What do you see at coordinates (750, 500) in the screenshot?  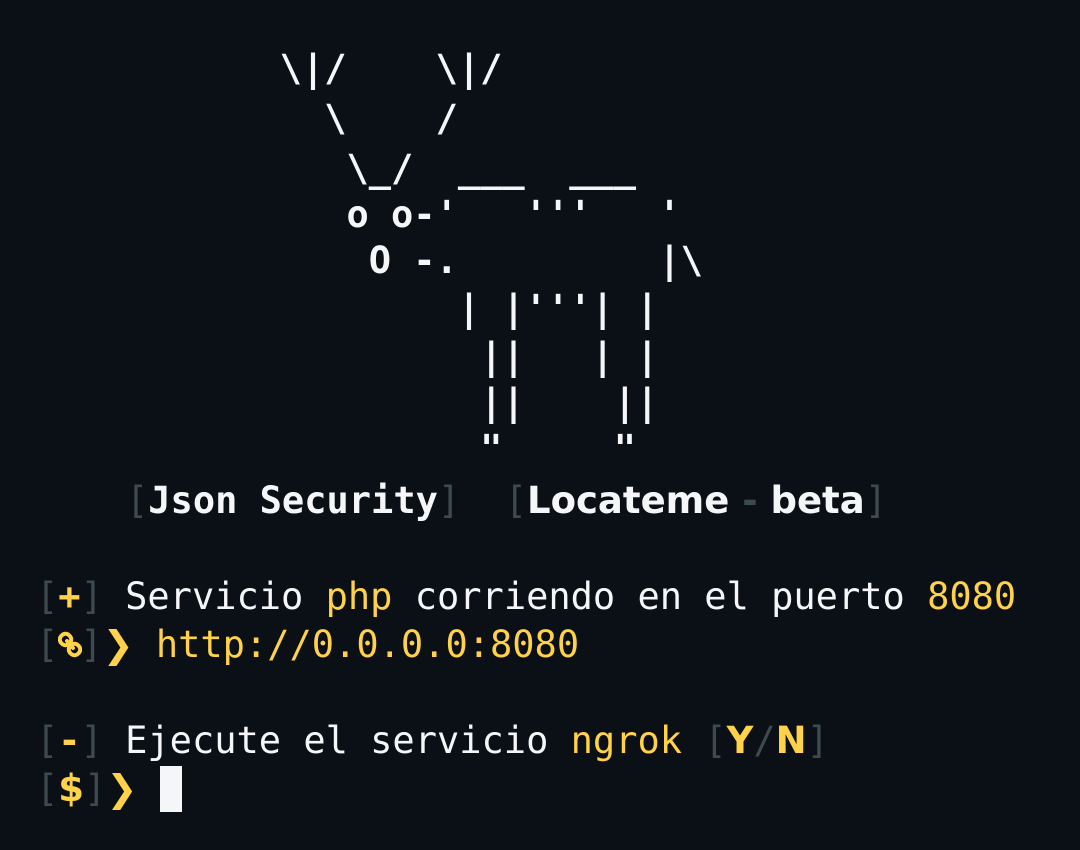 I see `banner-dash: -` at bounding box center [750, 500].